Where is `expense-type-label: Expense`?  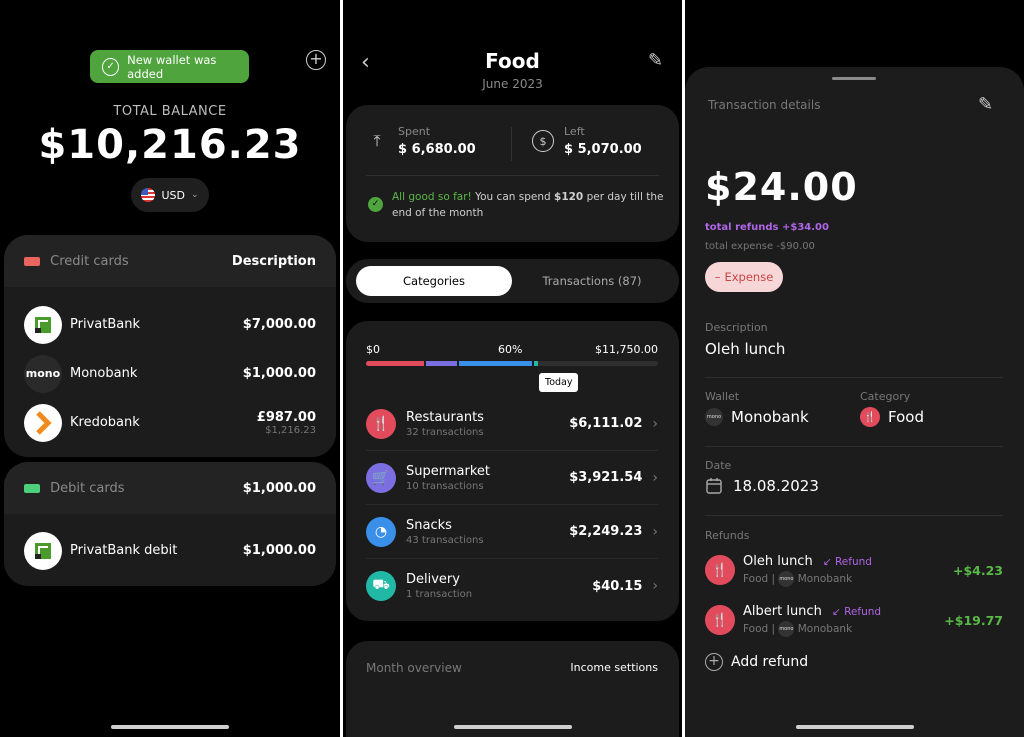 expense-type-label: Expense is located at coordinates (749, 277).